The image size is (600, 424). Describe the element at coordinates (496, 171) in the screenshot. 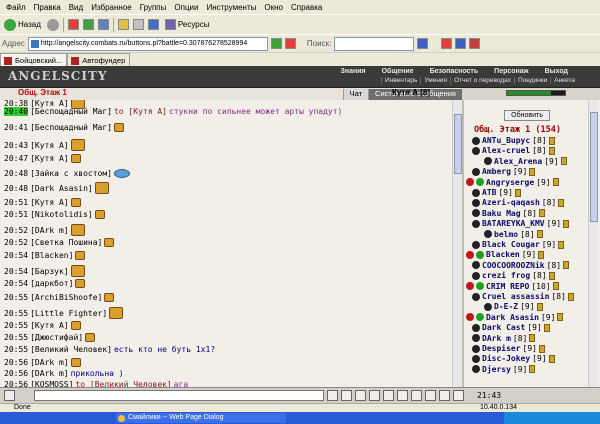

I see `user-name: Amberg` at that location.